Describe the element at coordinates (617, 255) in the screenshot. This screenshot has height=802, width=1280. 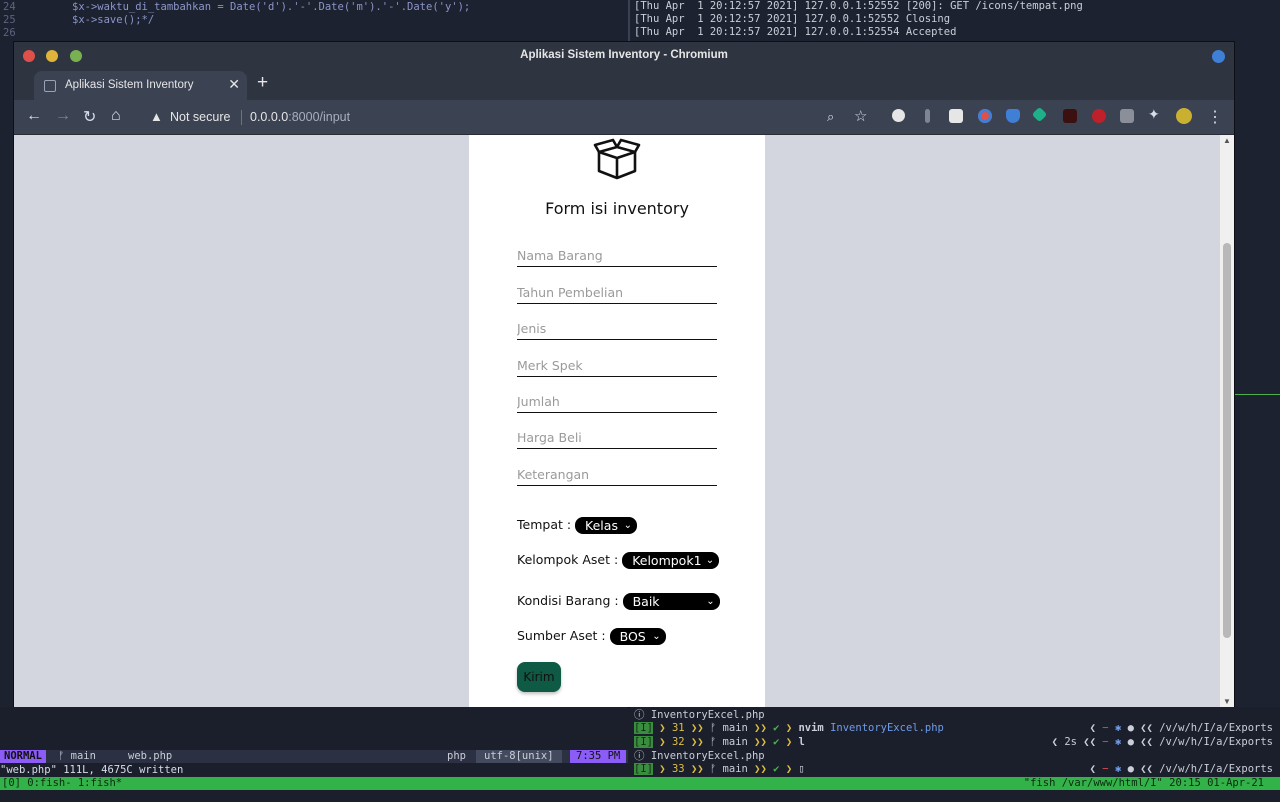
I see `nama-barang-input` at that location.